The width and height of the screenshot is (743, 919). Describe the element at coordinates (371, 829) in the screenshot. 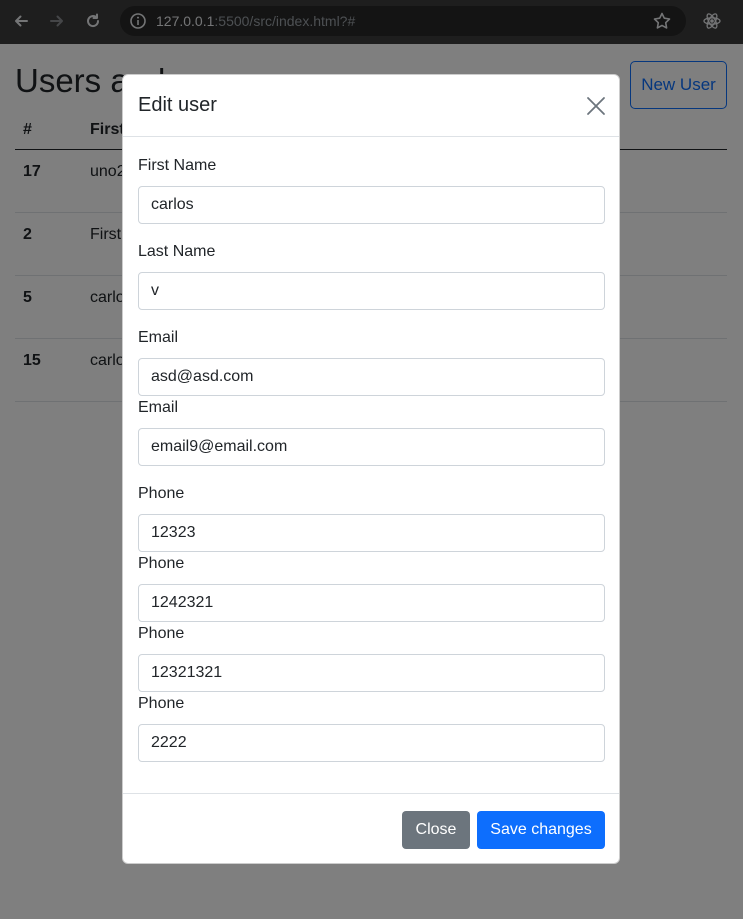

I see `modal-footer: Close Save changes` at that location.